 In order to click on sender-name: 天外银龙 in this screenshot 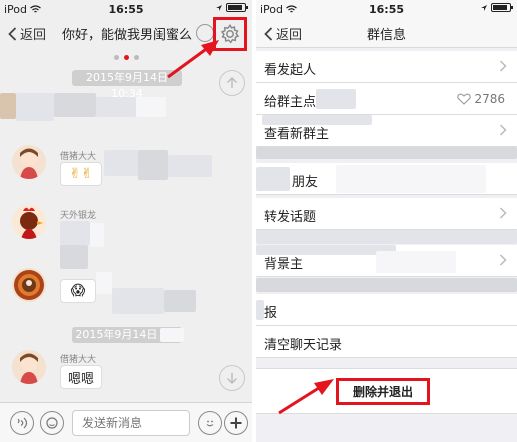, I will do `click(78, 216)`.